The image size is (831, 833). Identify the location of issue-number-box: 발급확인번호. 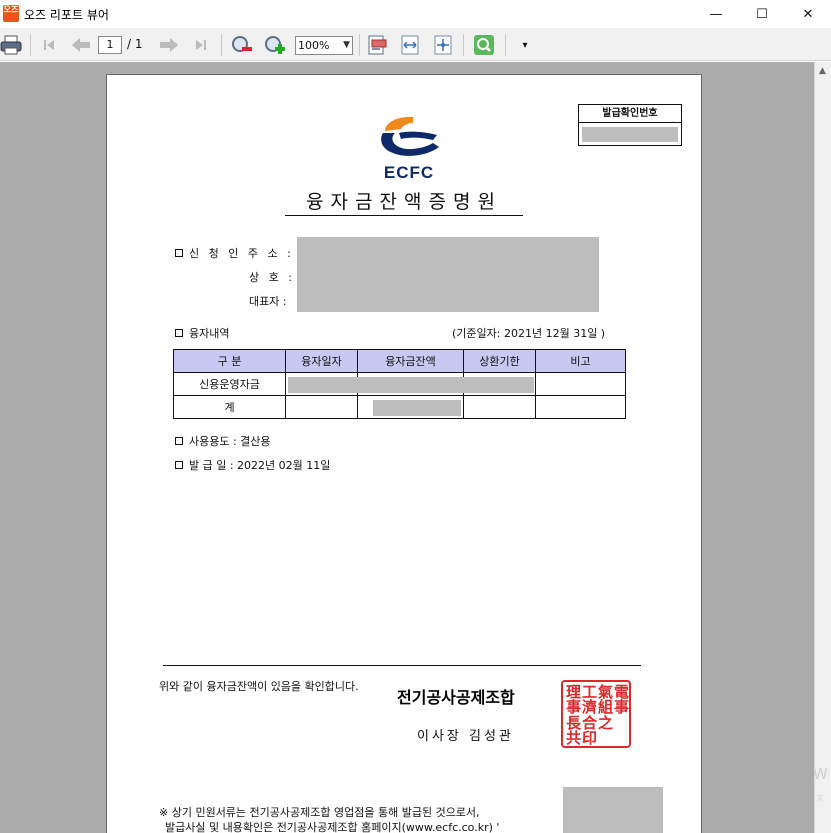
(630, 125).